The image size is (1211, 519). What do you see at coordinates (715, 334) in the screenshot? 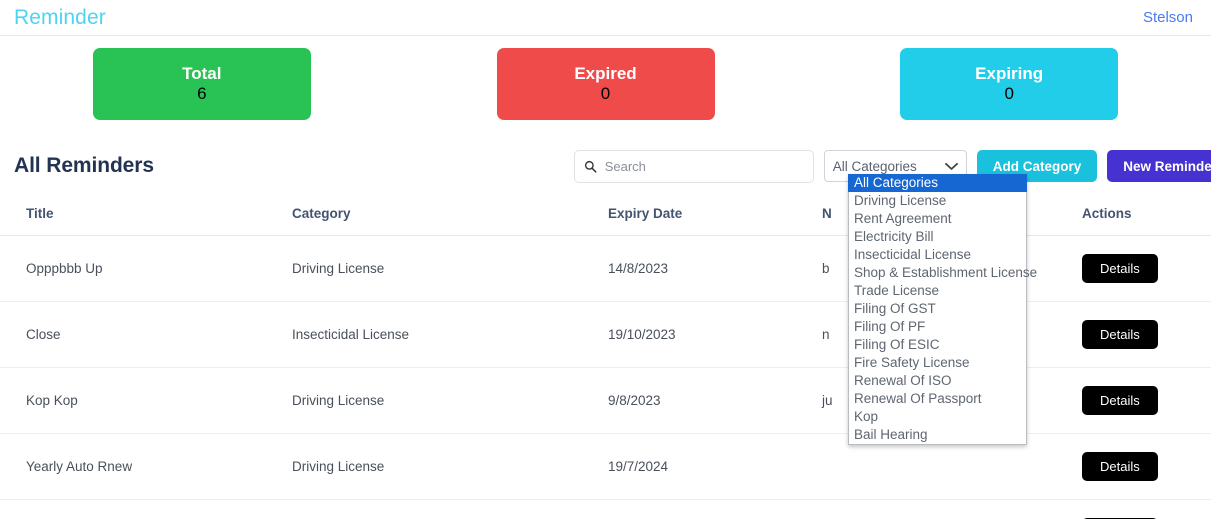
I see `cell-expiry: 19/10/2023` at bounding box center [715, 334].